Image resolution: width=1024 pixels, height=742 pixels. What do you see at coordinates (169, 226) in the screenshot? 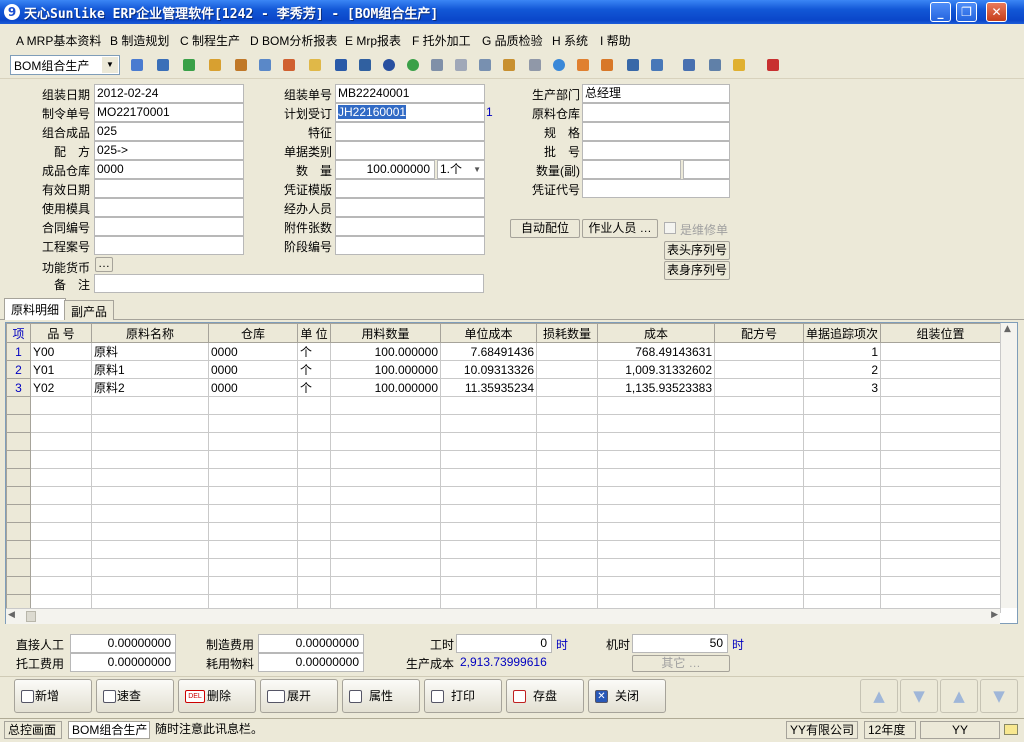
I see `contract-field` at bounding box center [169, 226].